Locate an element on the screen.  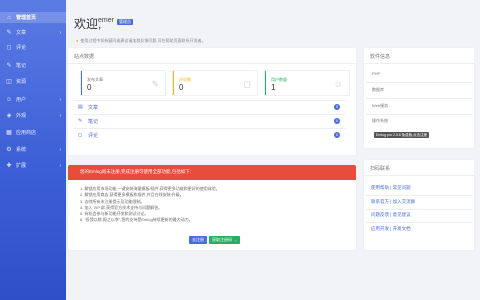
plus-icon: ✚ is located at coordinates (9, 165).